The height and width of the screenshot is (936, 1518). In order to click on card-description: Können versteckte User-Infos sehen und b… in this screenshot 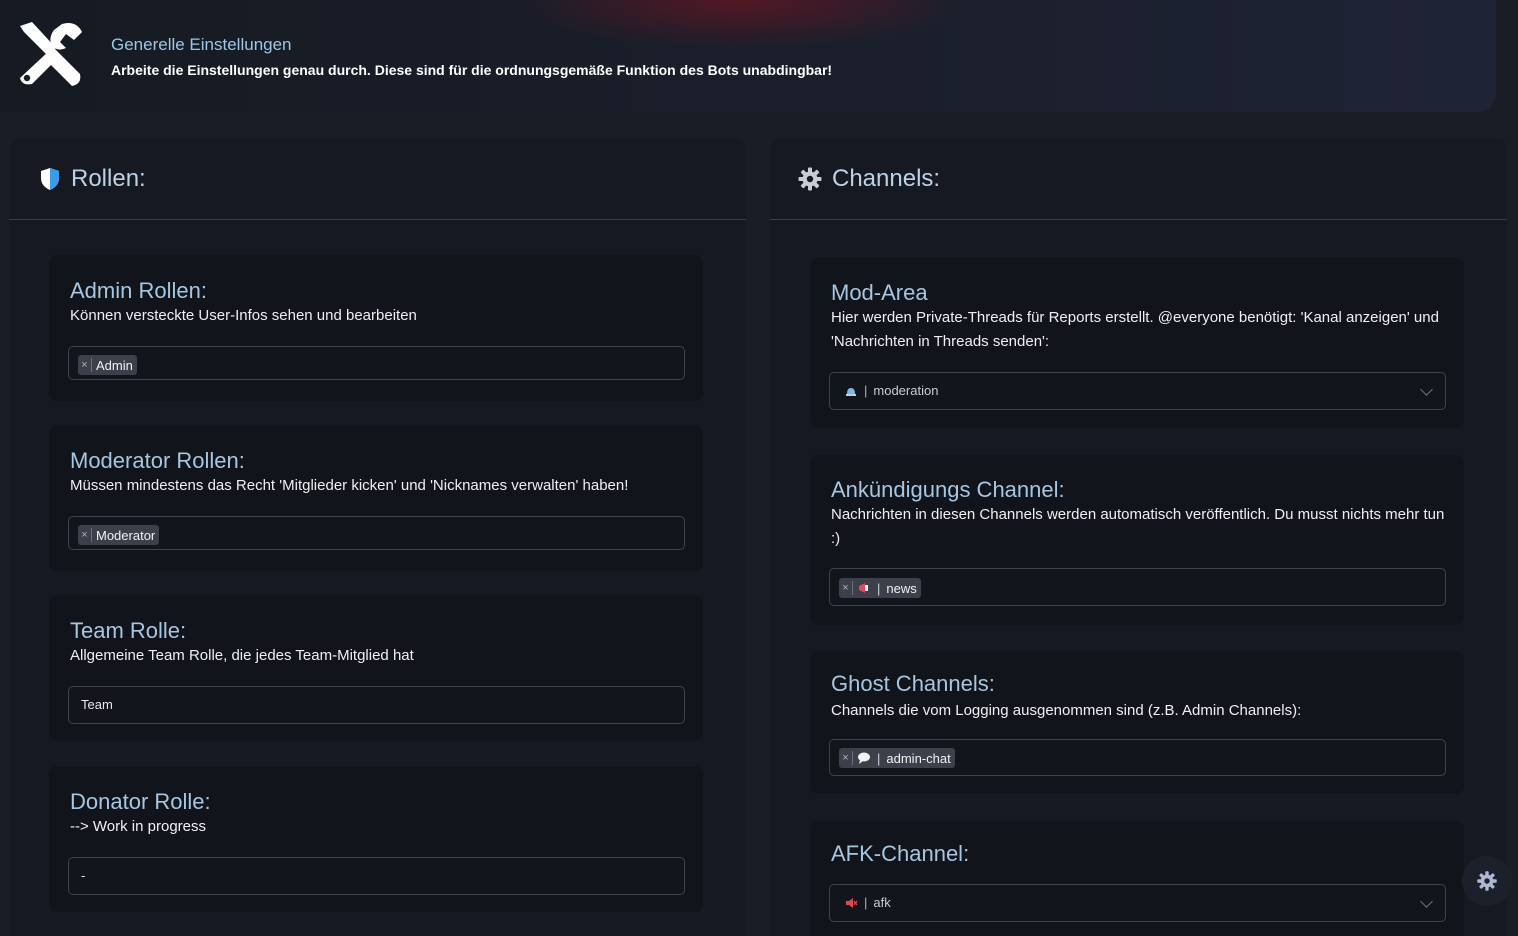, I will do `click(243, 315)`.